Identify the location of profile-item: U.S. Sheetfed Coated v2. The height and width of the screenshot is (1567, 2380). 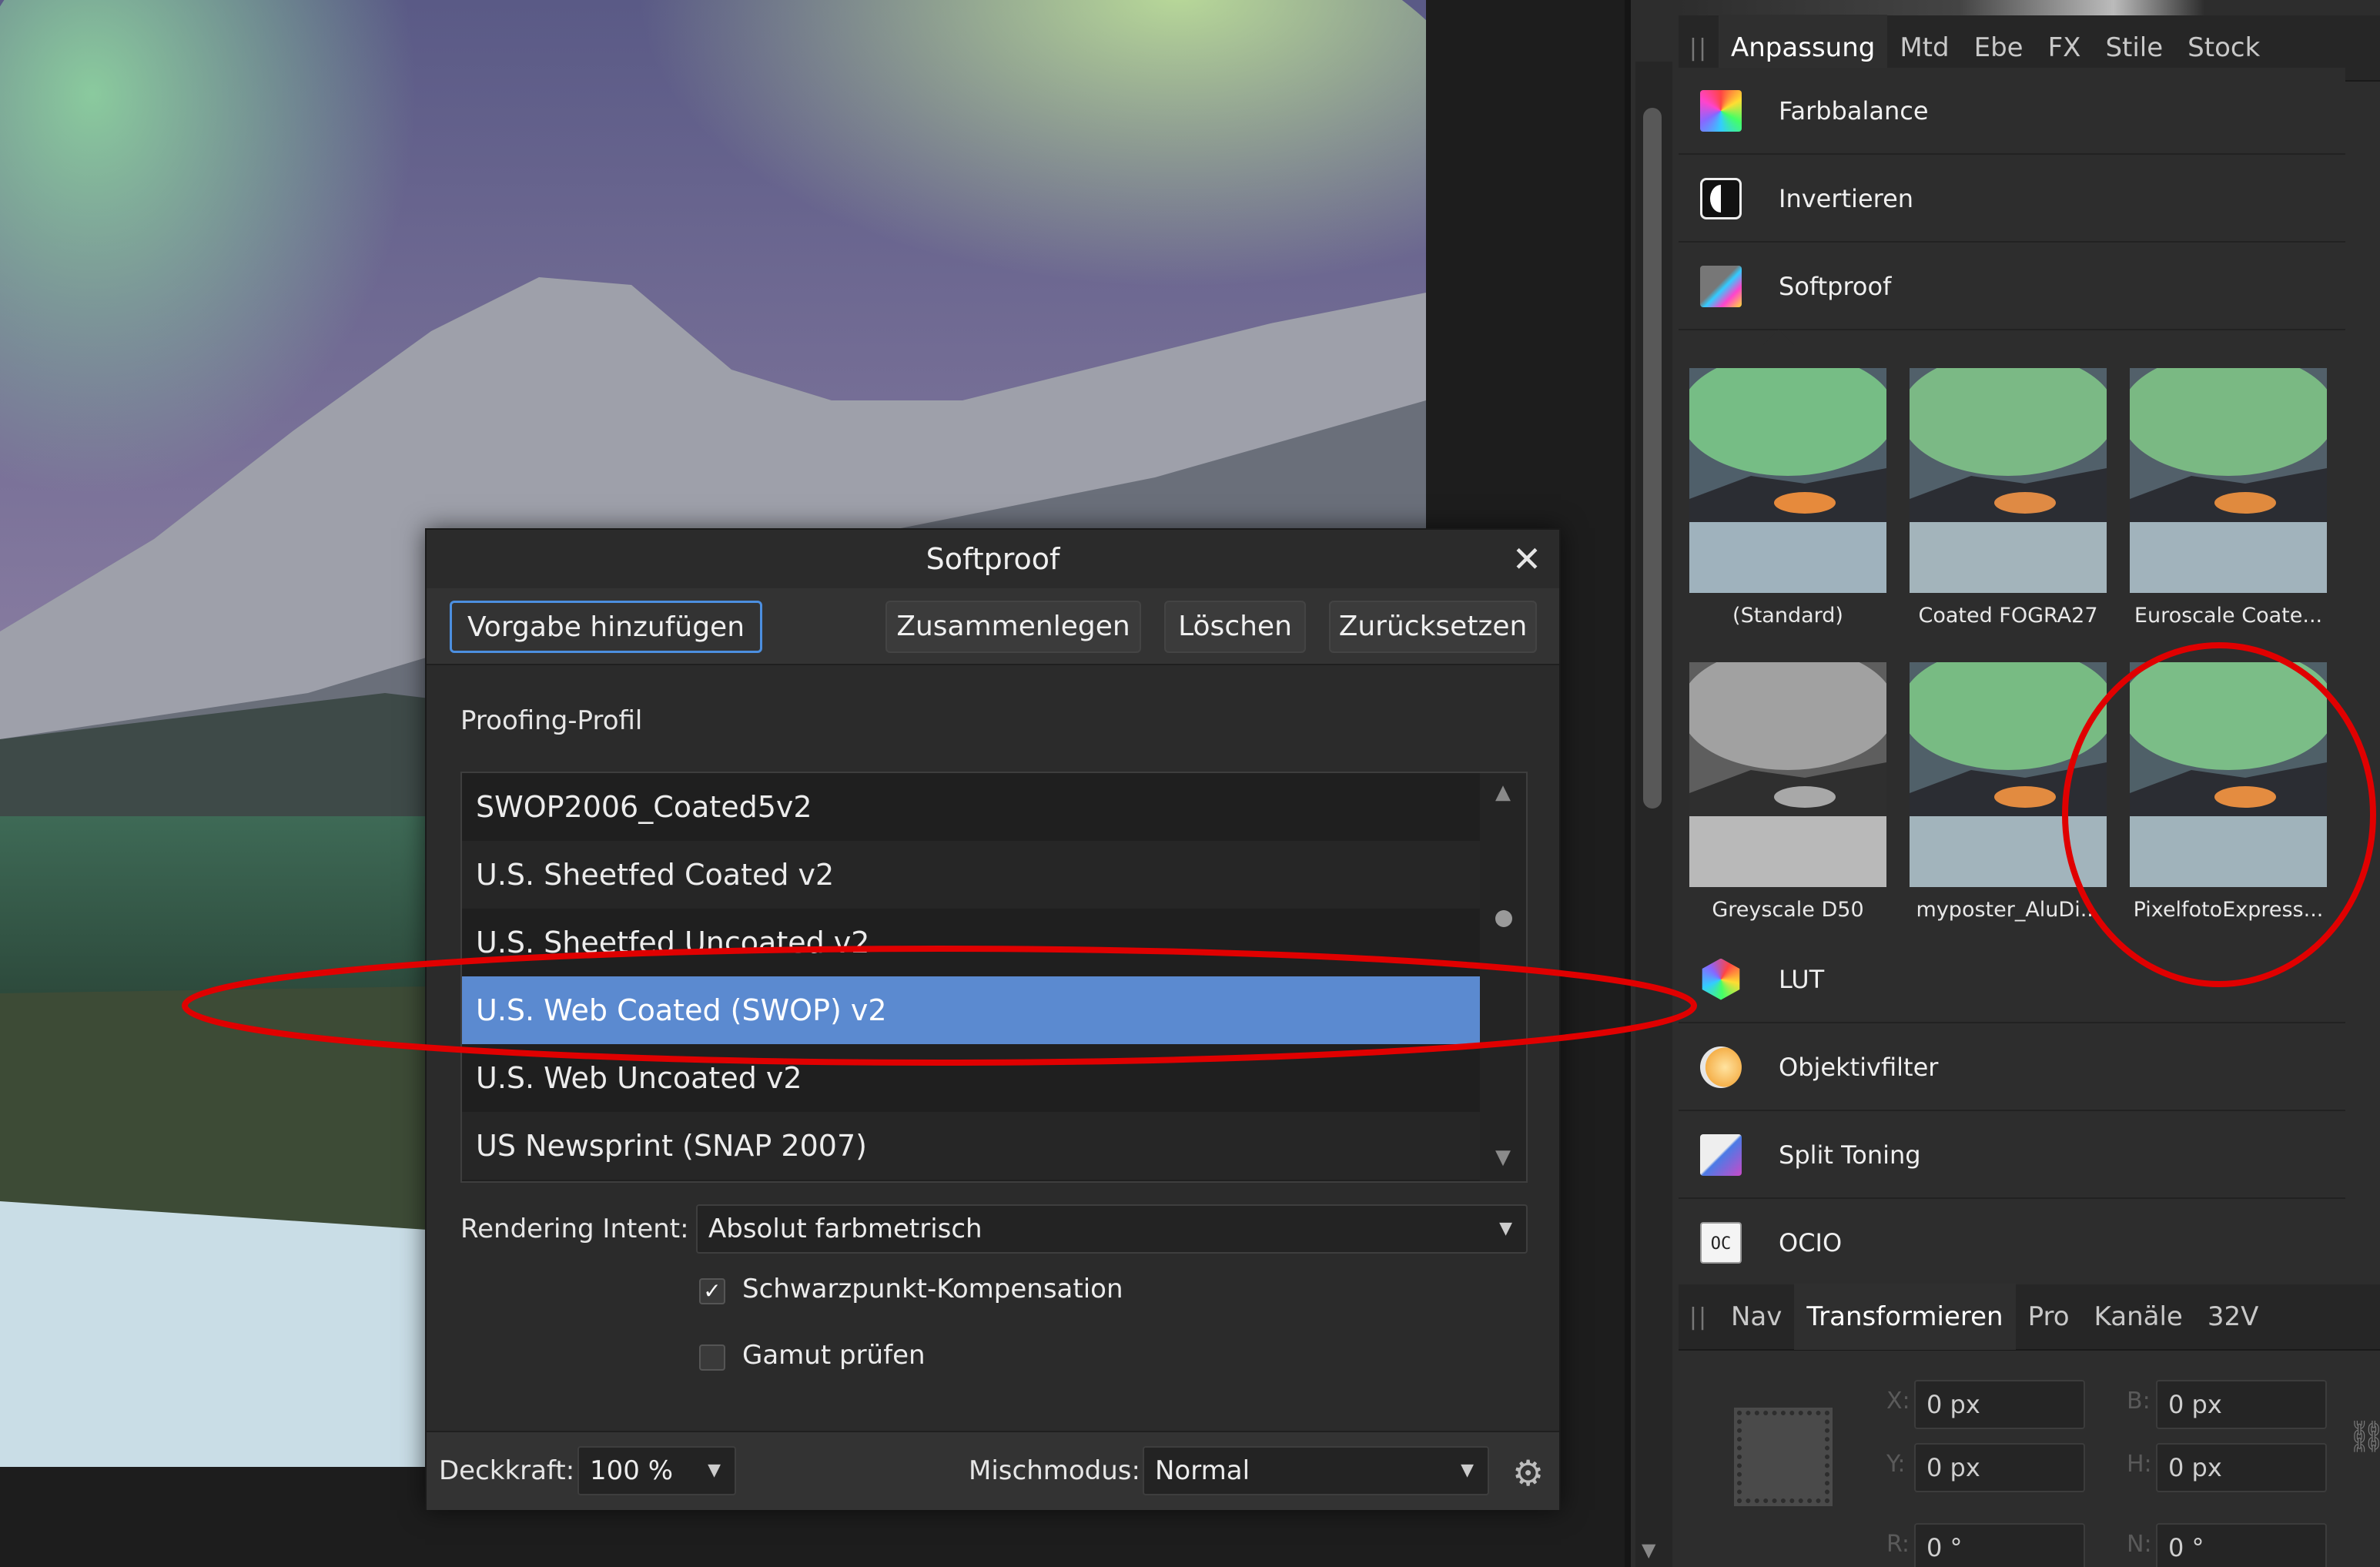
(972, 875).